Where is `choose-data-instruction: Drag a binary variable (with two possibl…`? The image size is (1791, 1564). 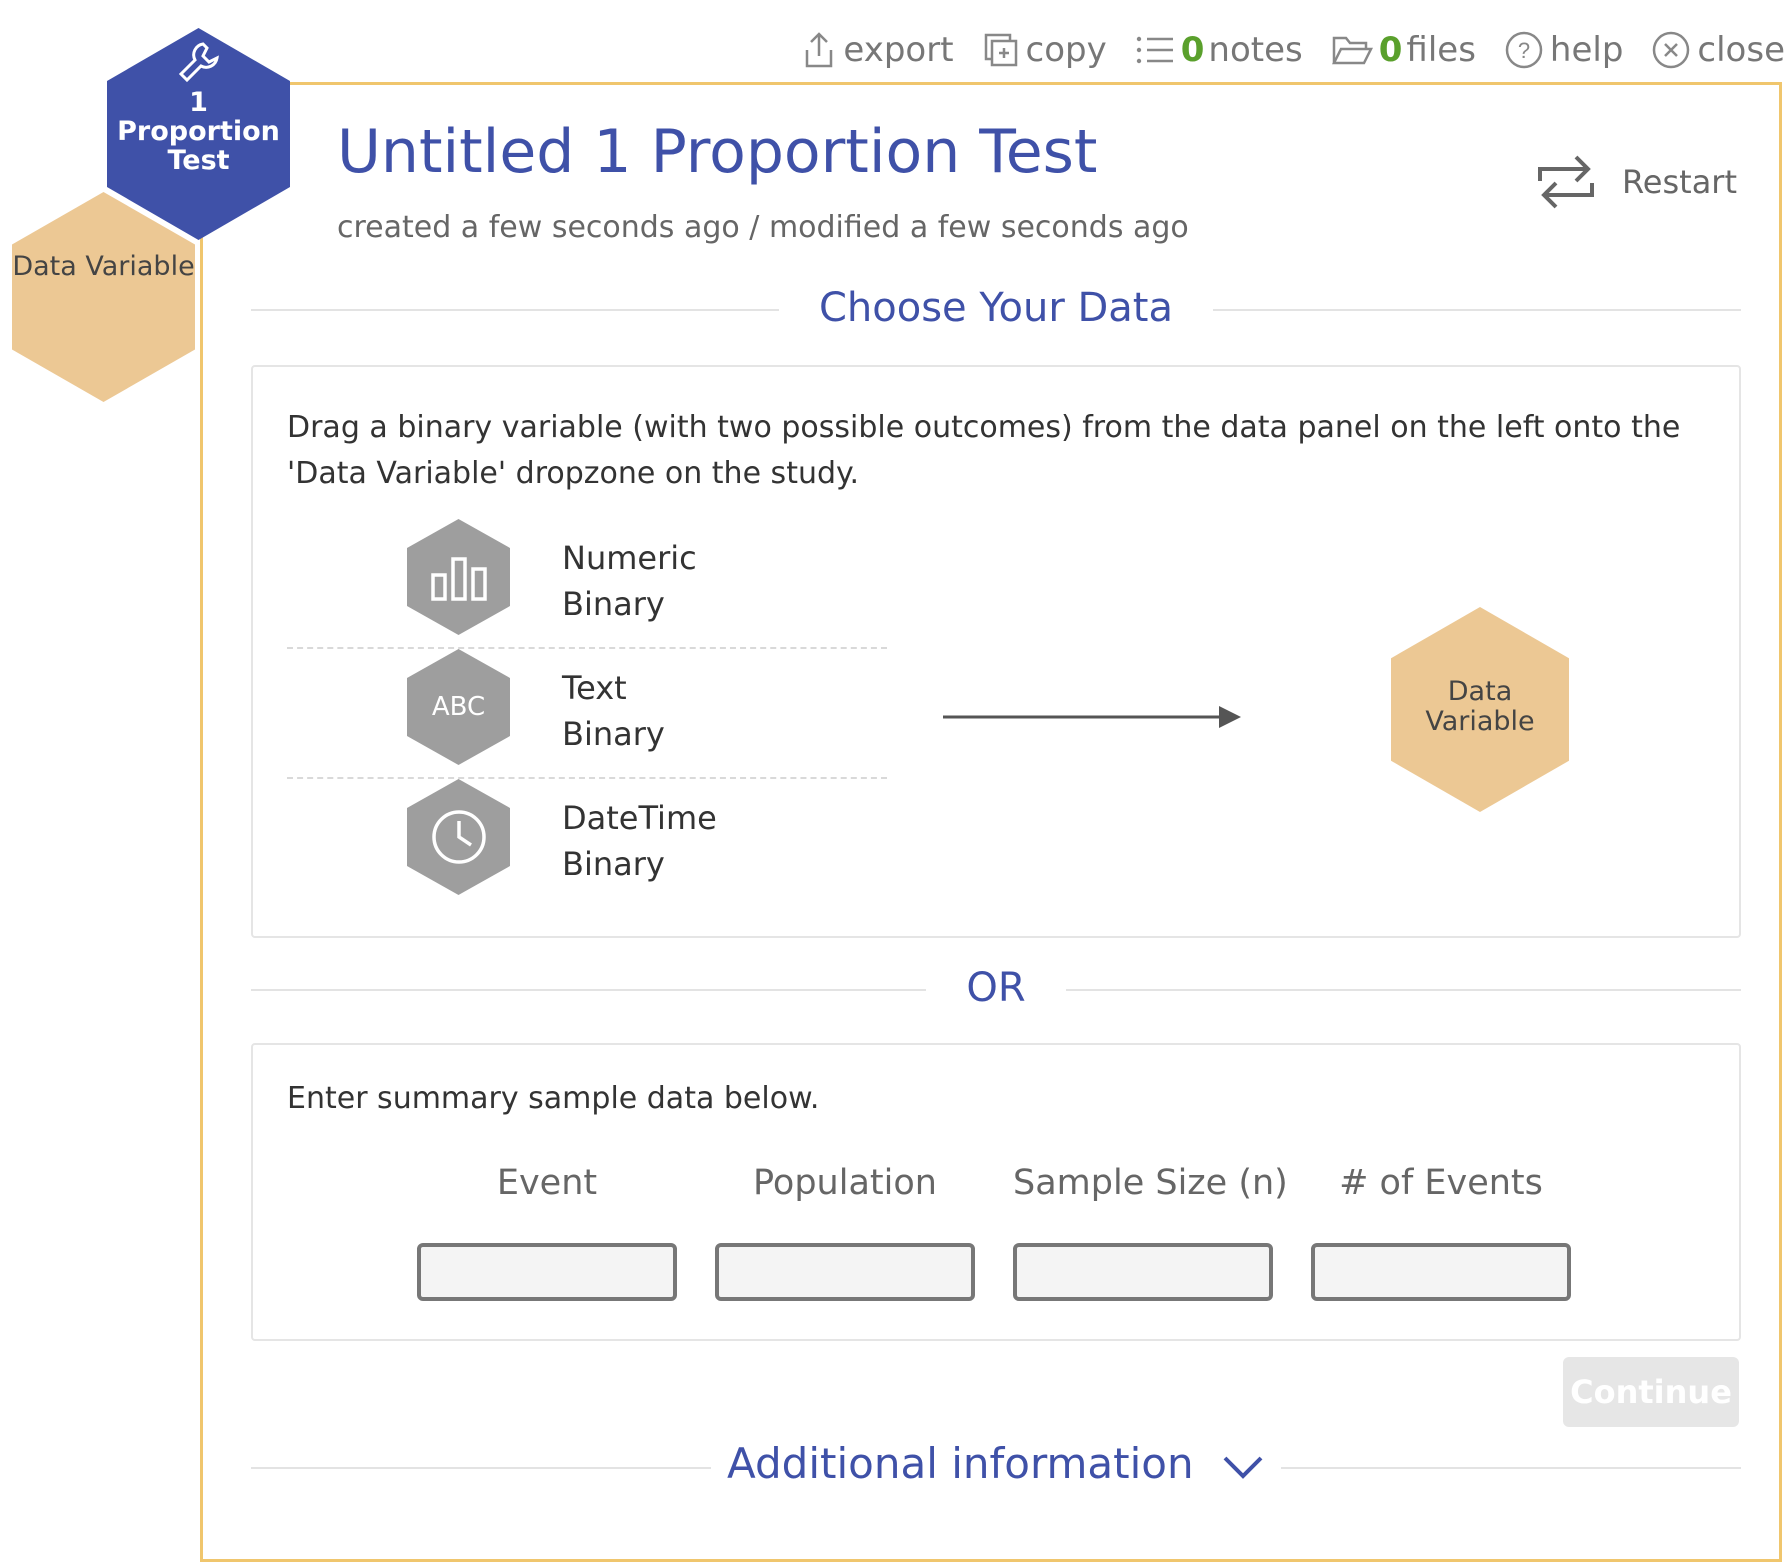 choose-data-instruction: Drag a binary variable (with two possibl… is located at coordinates (984, 450).